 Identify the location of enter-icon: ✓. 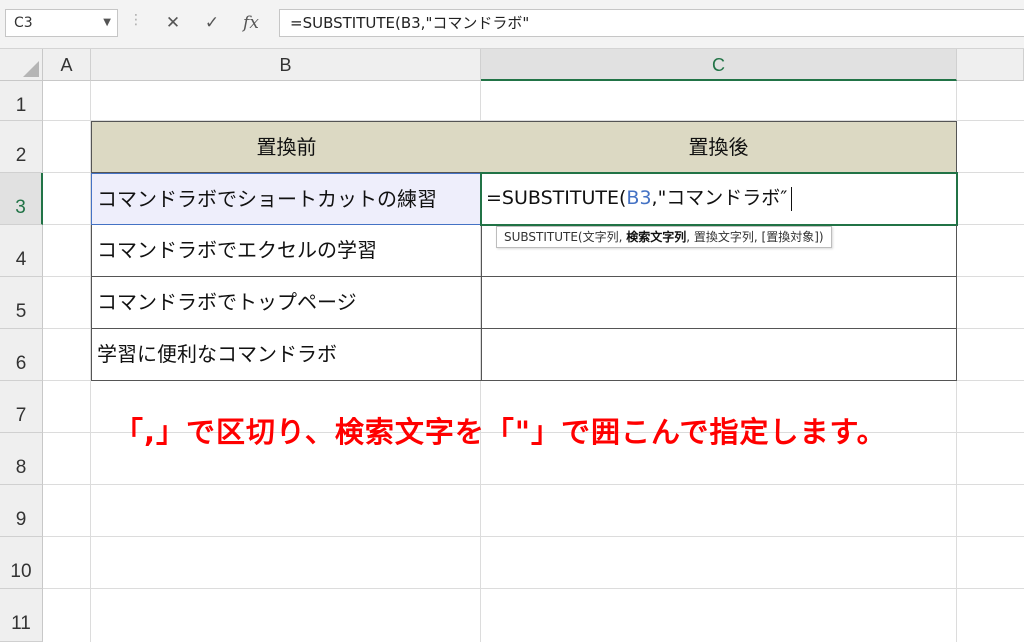
(212, 23).